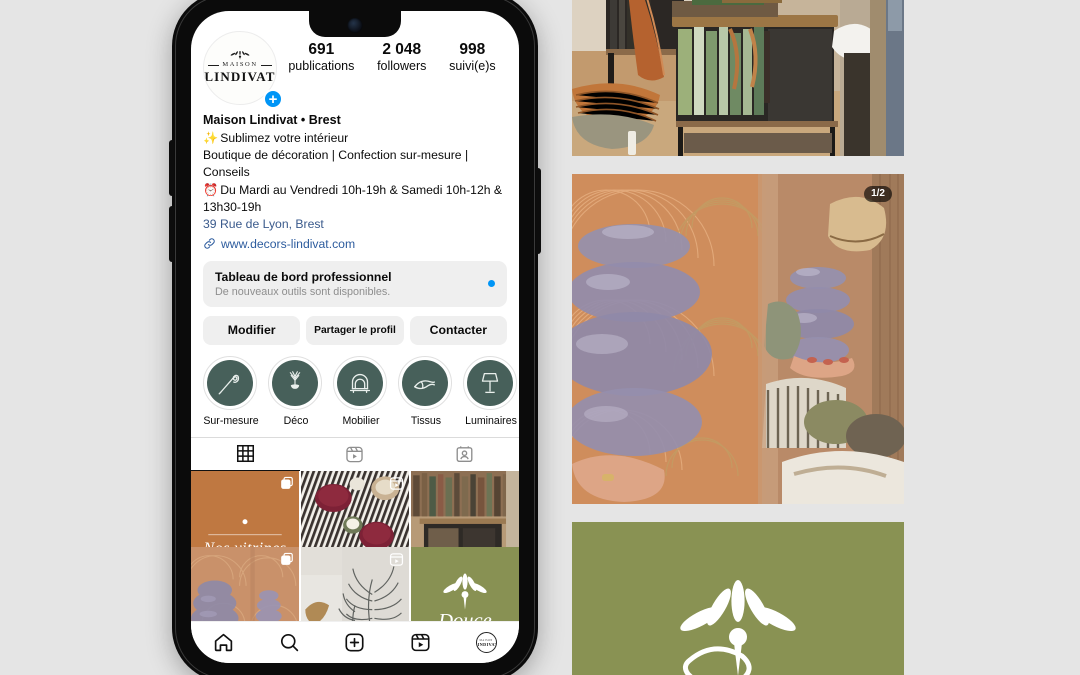  What do you see at coordinates (472, 49) in the screenshot?
I see `stat-following-count: 998` at bounding box center [472, 49].